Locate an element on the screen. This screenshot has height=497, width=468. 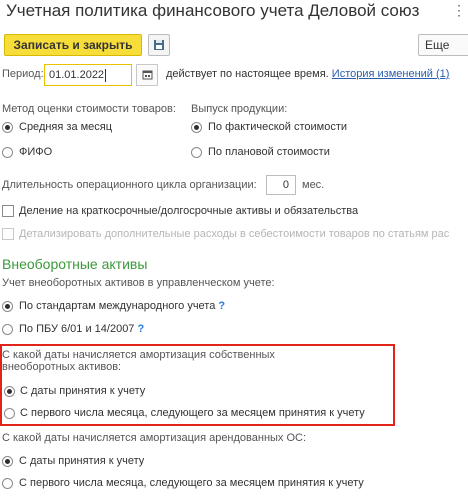
period-date-value: 01.01.2022 is located at coordinates (77, 75).